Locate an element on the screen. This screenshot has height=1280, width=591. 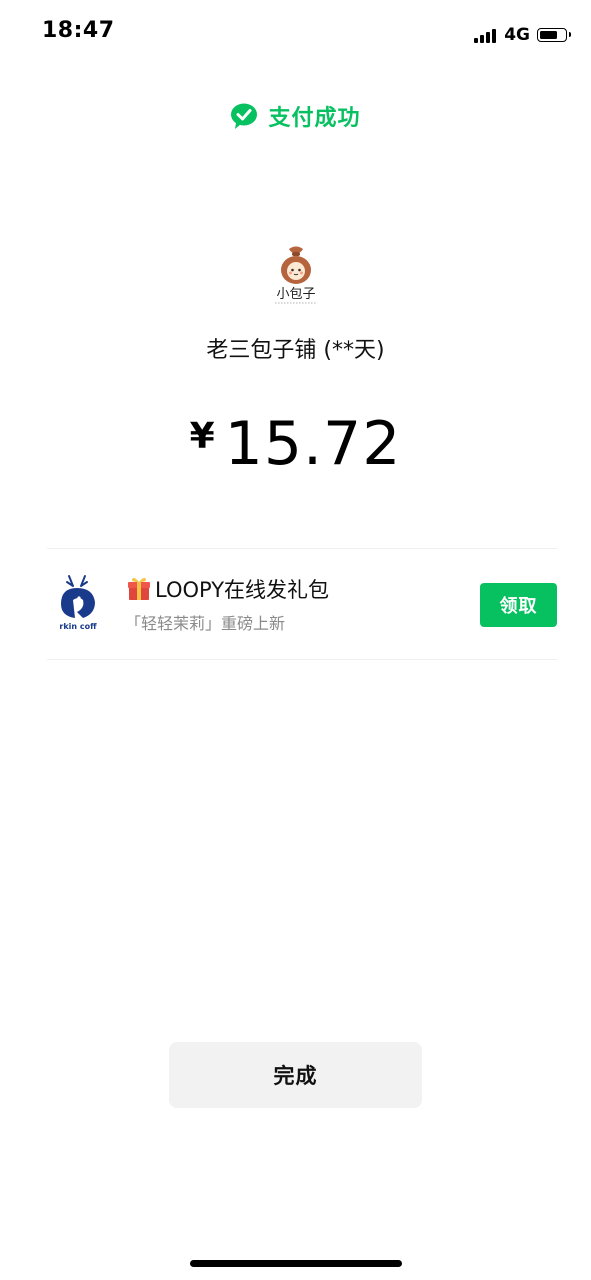
divider-bottom is located at coordinates (302, 659).